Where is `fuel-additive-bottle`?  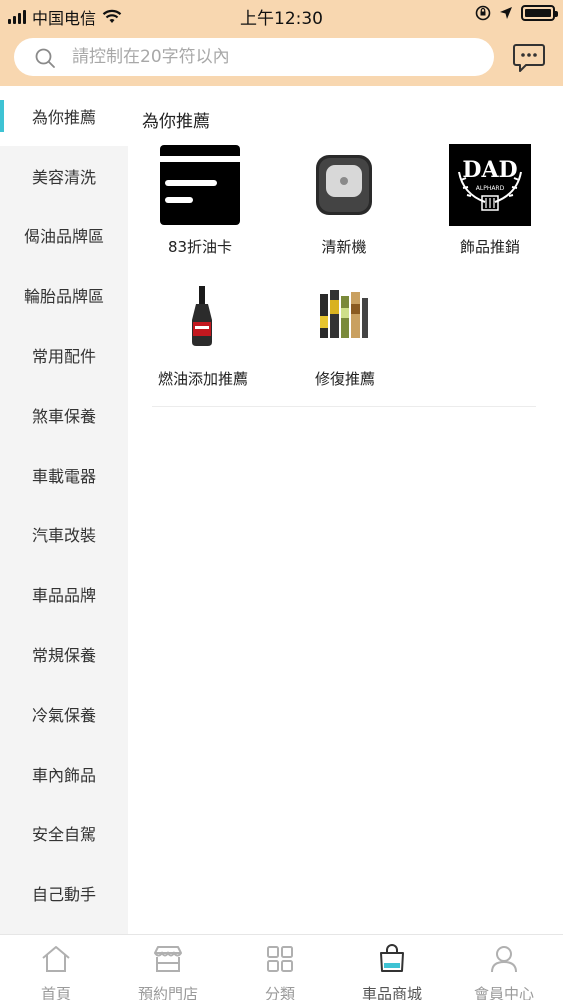 fuel-additive-bottle is located at coordinates (203, 317).